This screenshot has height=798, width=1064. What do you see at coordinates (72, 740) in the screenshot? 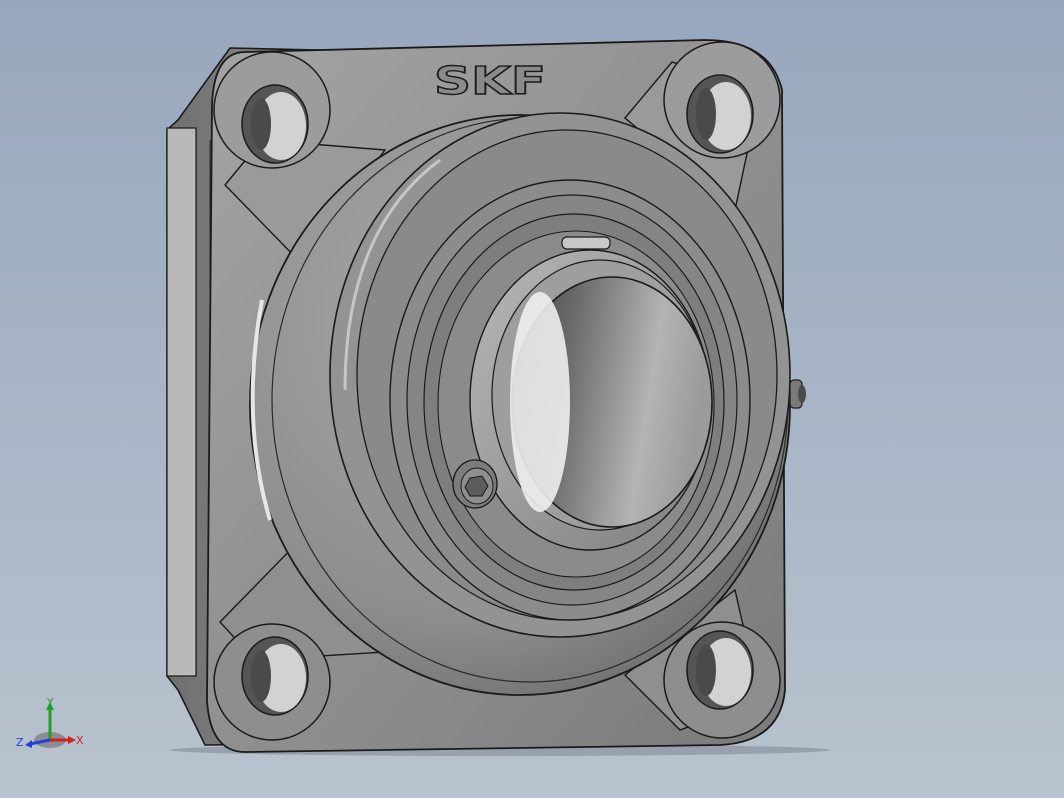
I see `x-axis-arrowhead` at bounding box center [72, 740].